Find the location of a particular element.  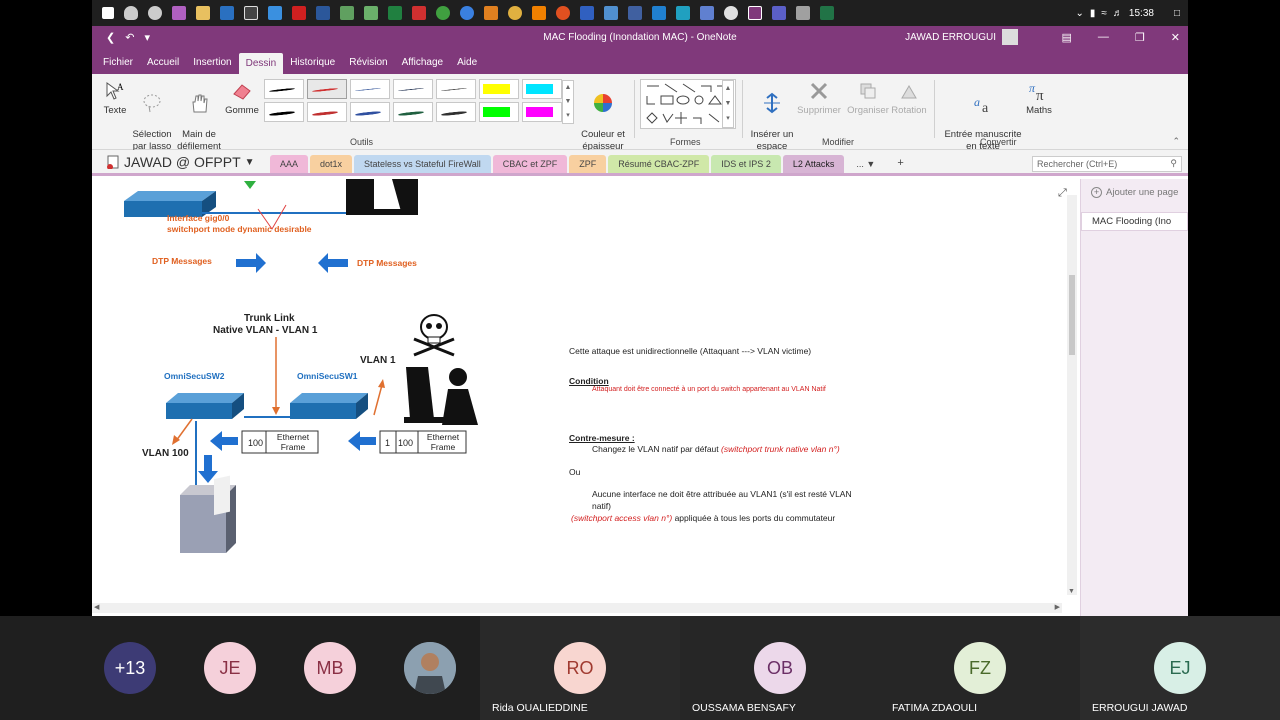

teams-icon is located at coordinates (779, 13).